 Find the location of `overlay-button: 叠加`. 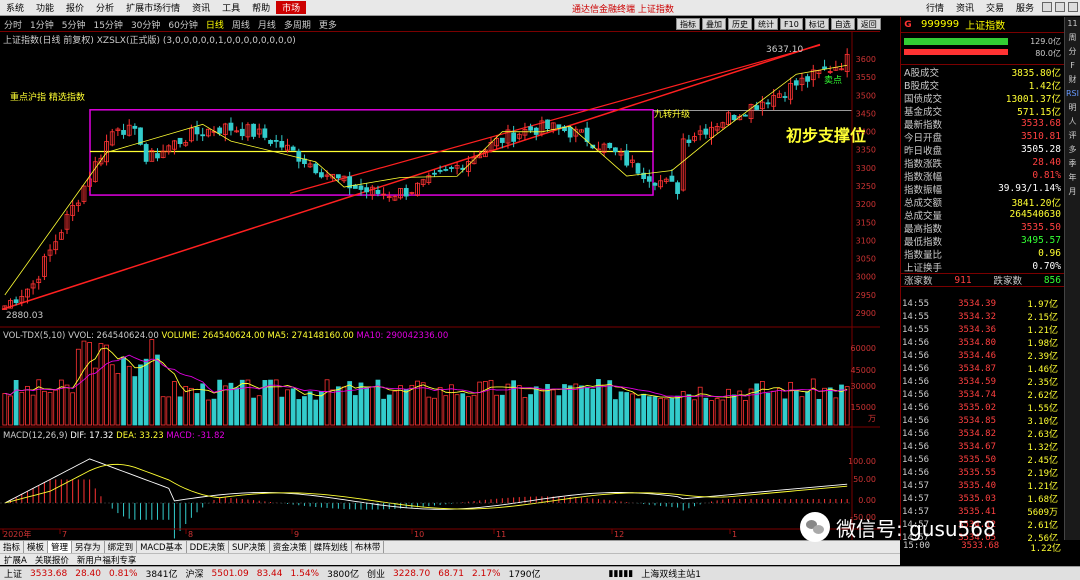

overlay-button: 叠加 is located at coordinates (714, 24).